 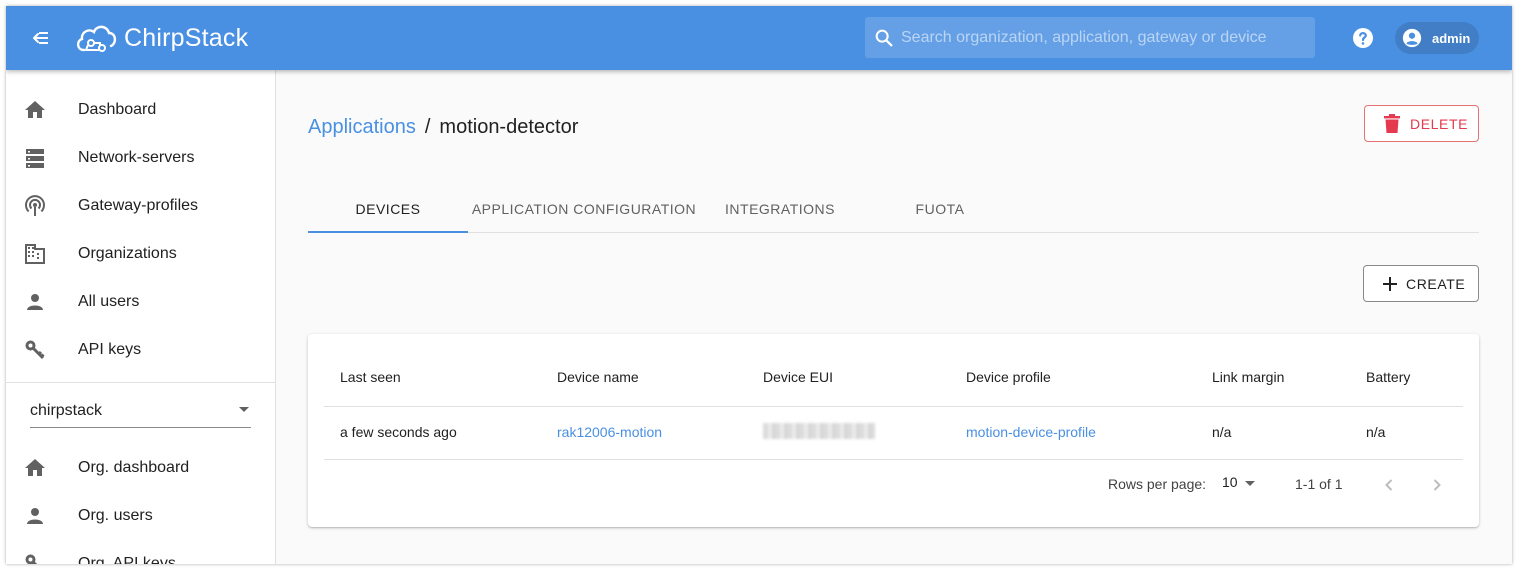 I want to click on collapse-menu-button, so click(x=40, y=38).